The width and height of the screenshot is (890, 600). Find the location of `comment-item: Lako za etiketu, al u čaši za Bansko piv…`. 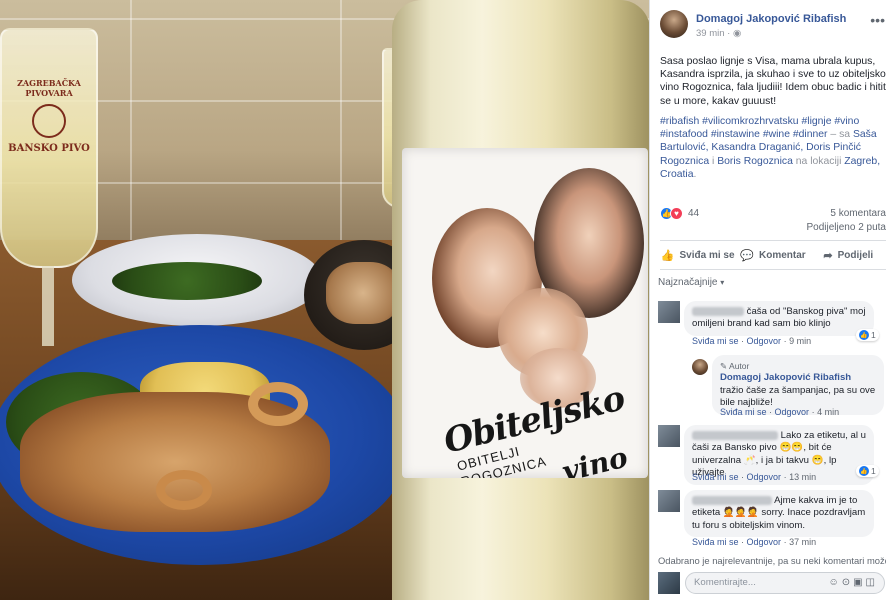

comment-item: Lako za etiketu, al u čaši za Bansko piv… is located at coordinates (772, 455).